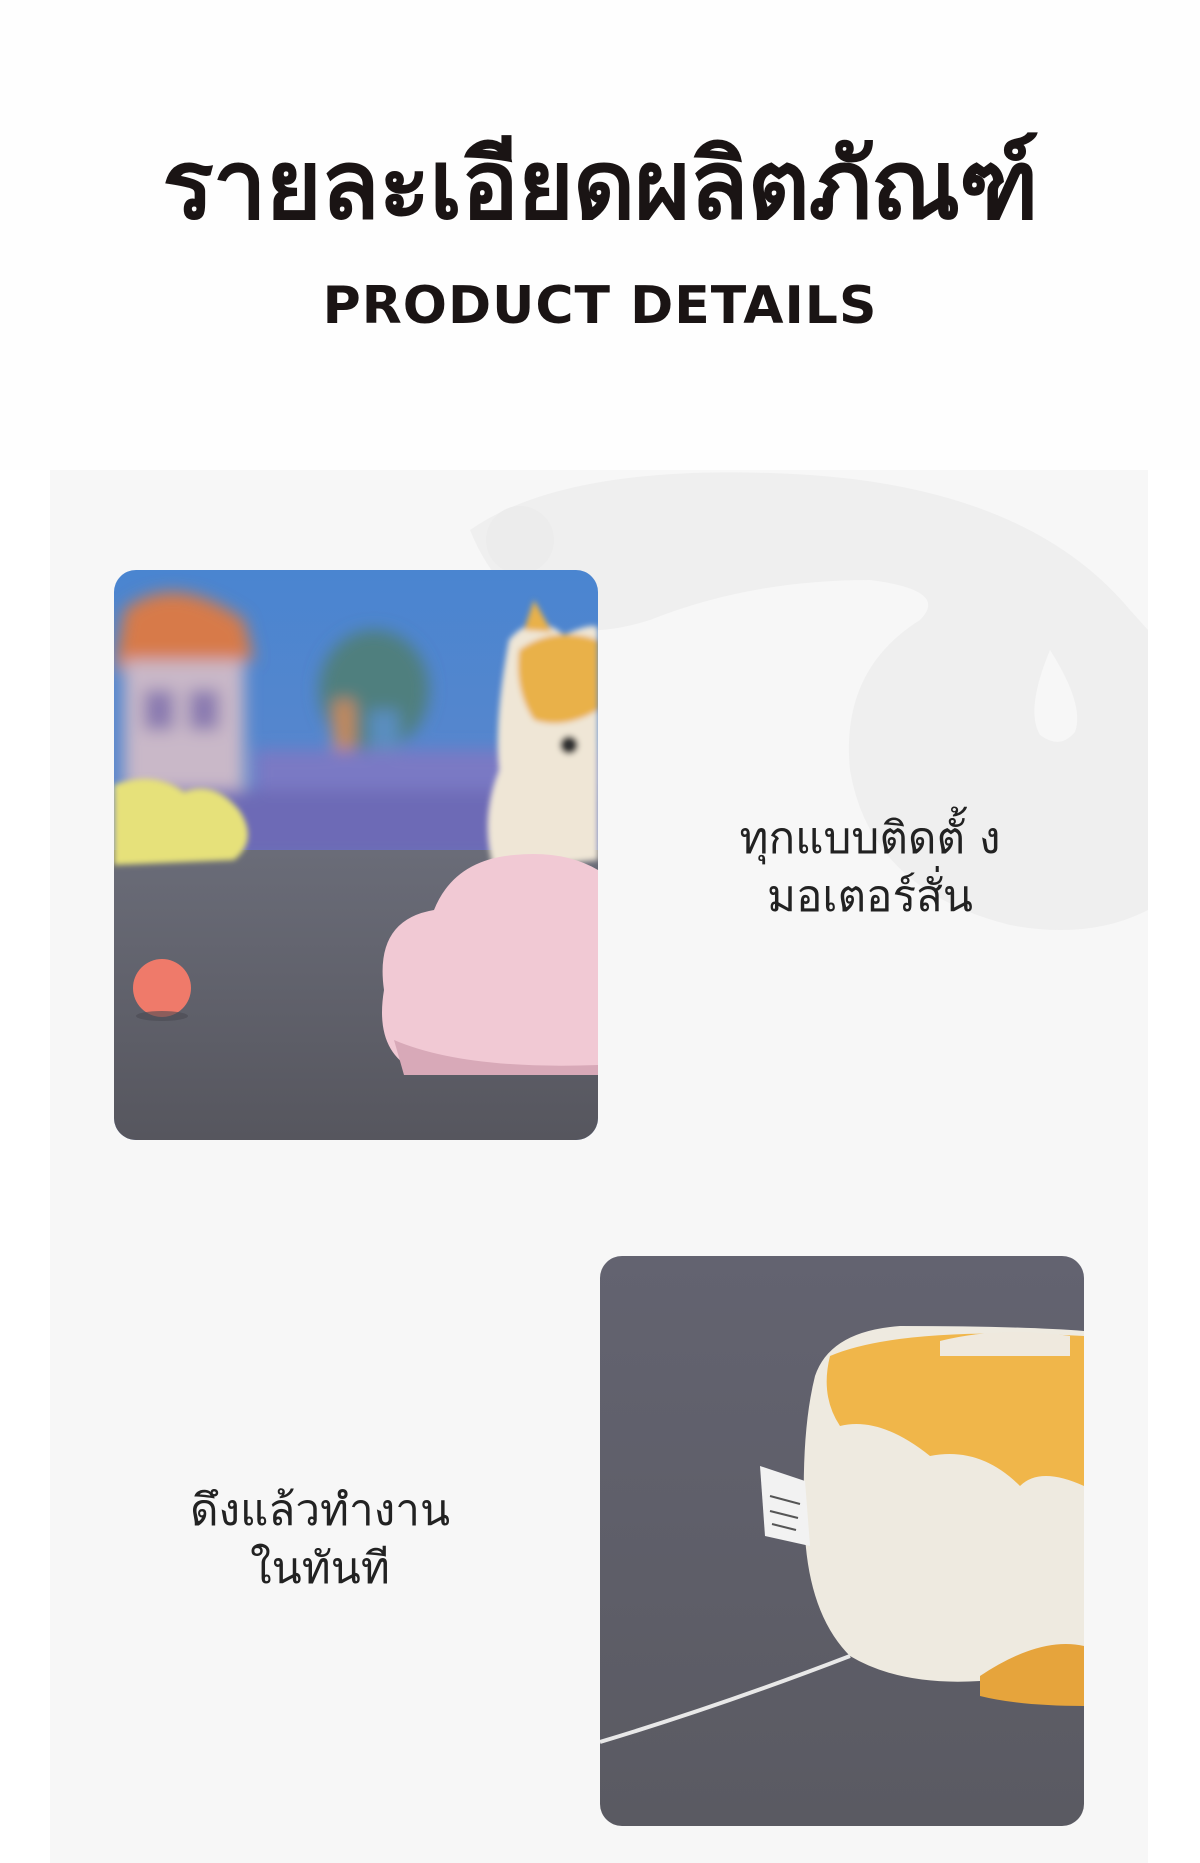 The image size is (1200, 1863). What do you see at coordinates (320, 1510) in the screenshot?
I see `caption-line: ดึงแล้วทำงาน` at bounding box center [320, 1510].